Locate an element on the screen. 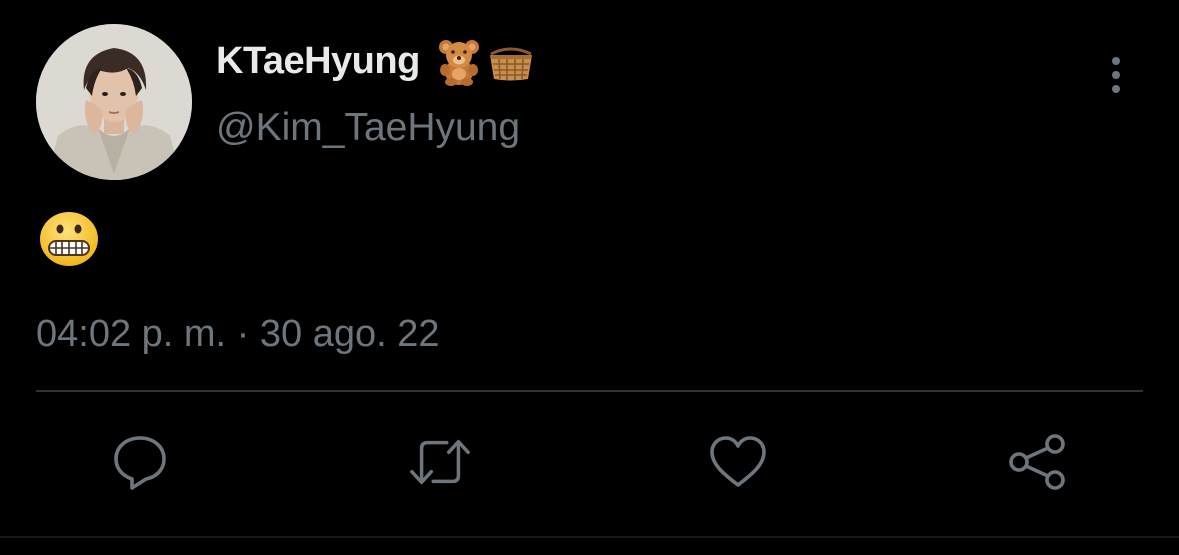 The height and width of the screenshot is (555, 1179). more-vertical-icon is located at coordinates (1116, 75).